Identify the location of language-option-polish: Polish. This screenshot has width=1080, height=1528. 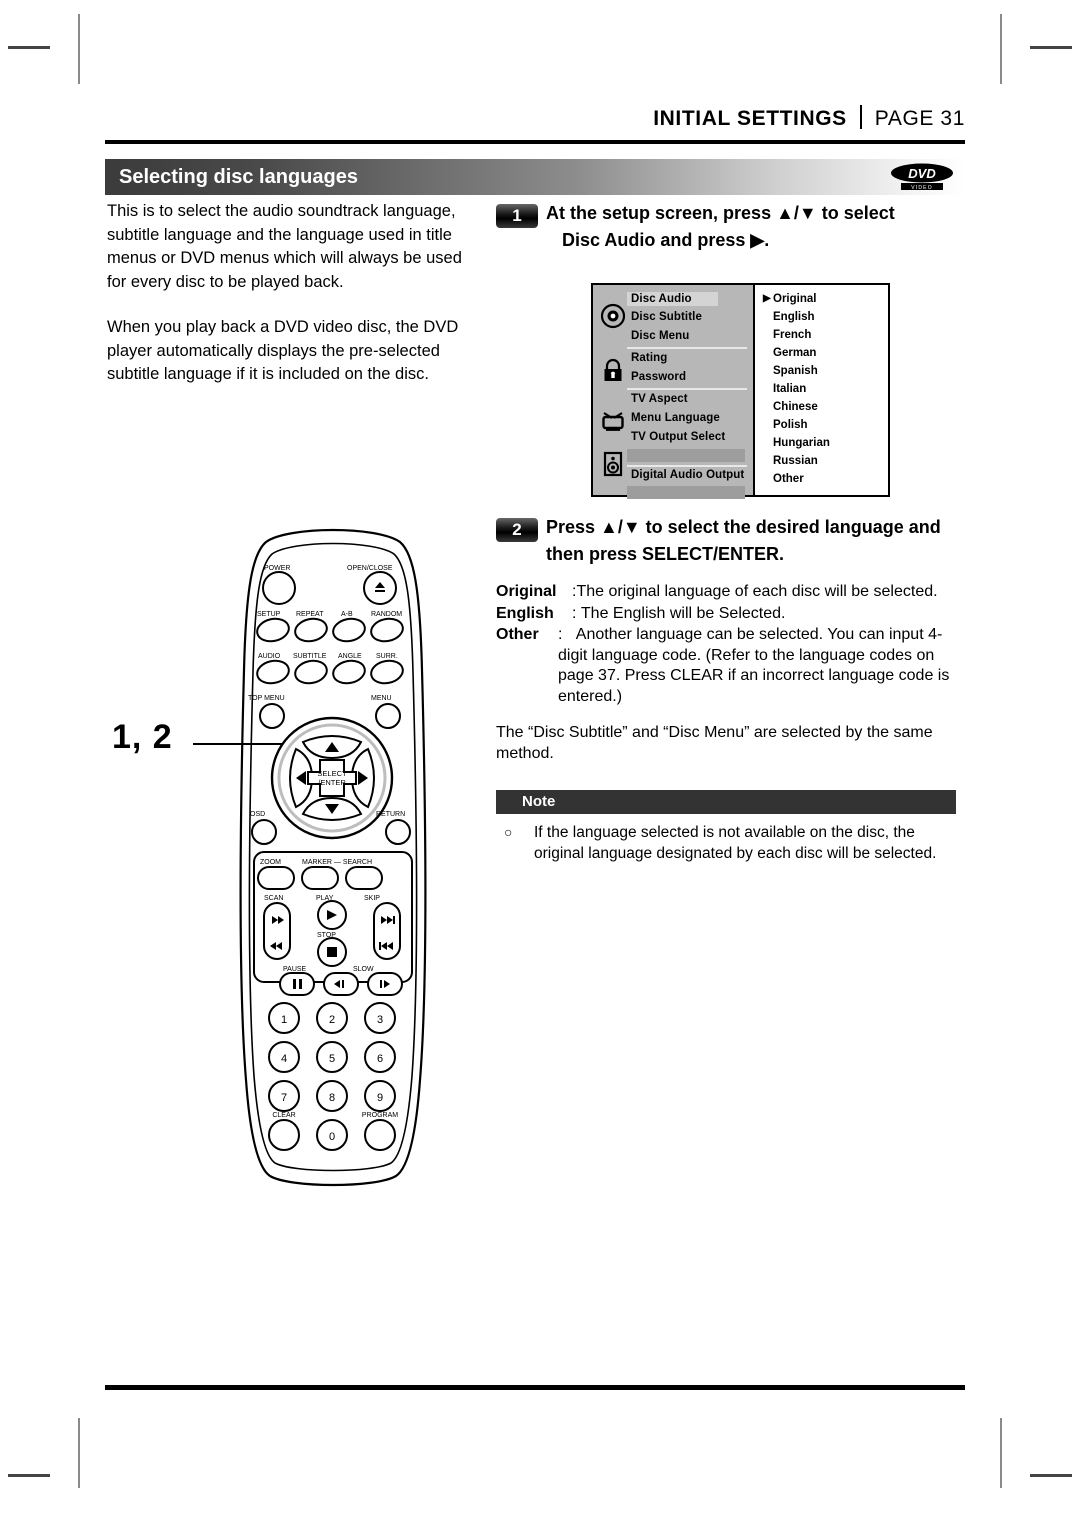
(790, 425).